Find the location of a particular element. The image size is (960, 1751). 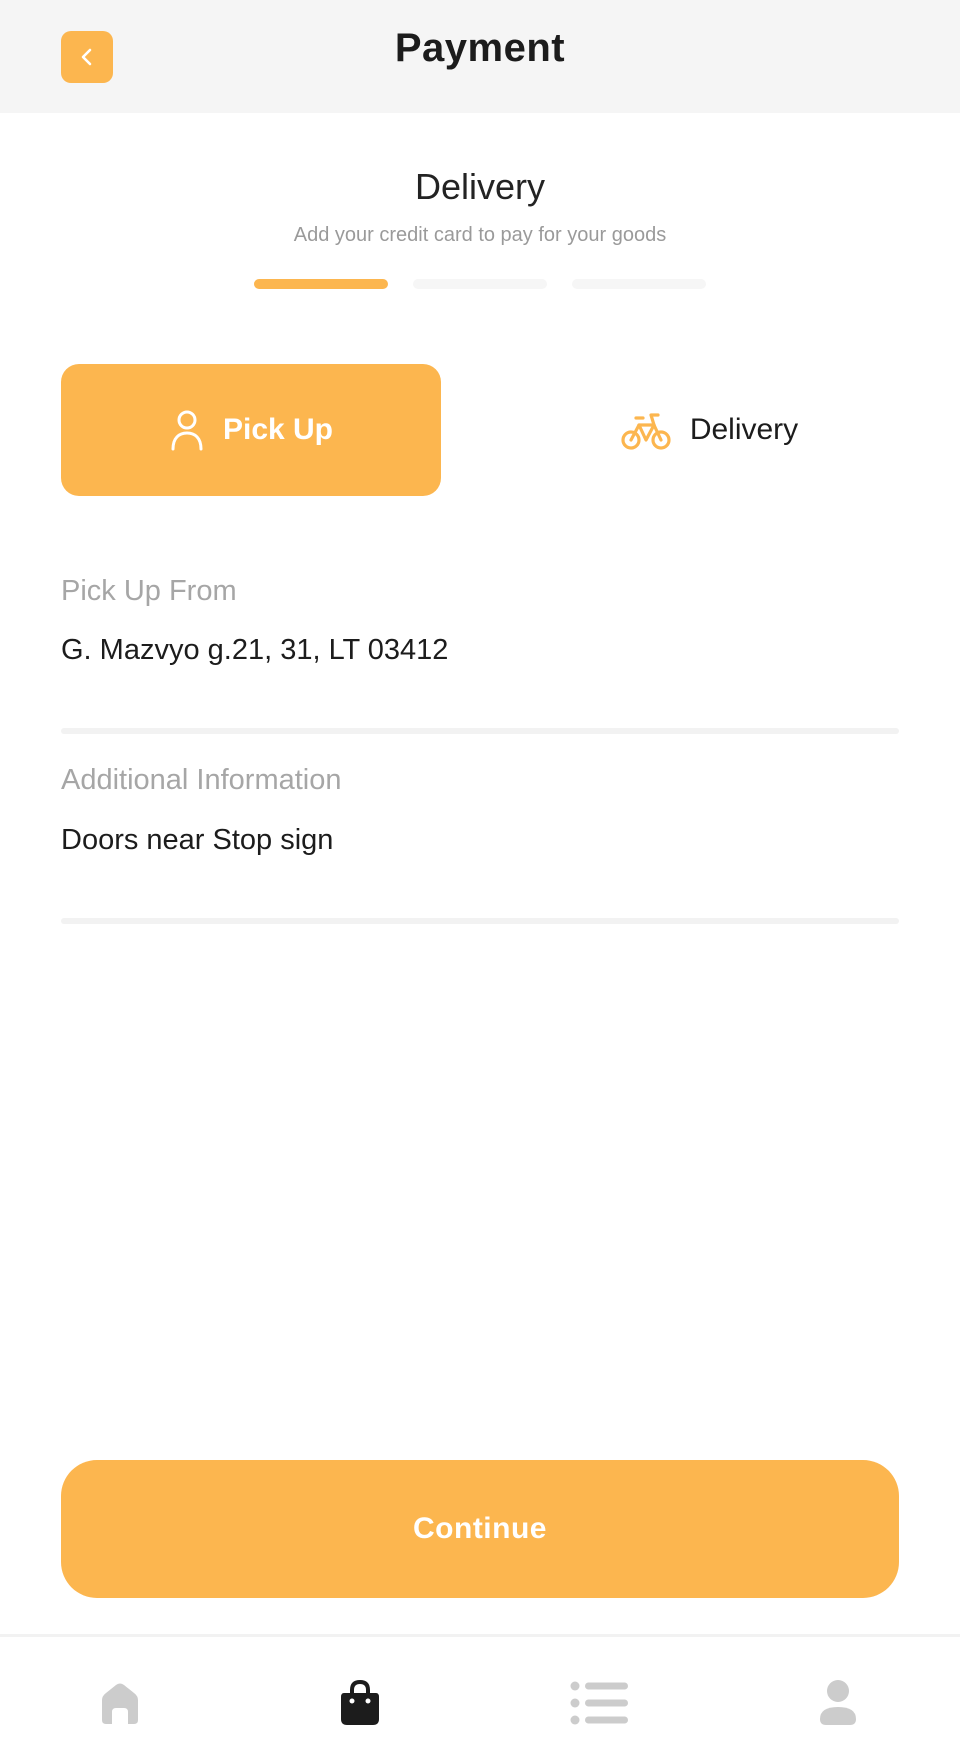

step-progress is located at coordinates (480, 284).